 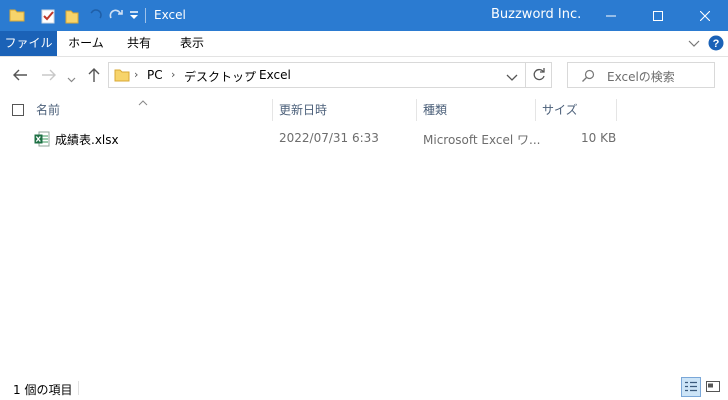 What do you see at coordinates (599, 138) in the screenshot?
I see `file-size: 10 KB` at bounding box center [599, 138].